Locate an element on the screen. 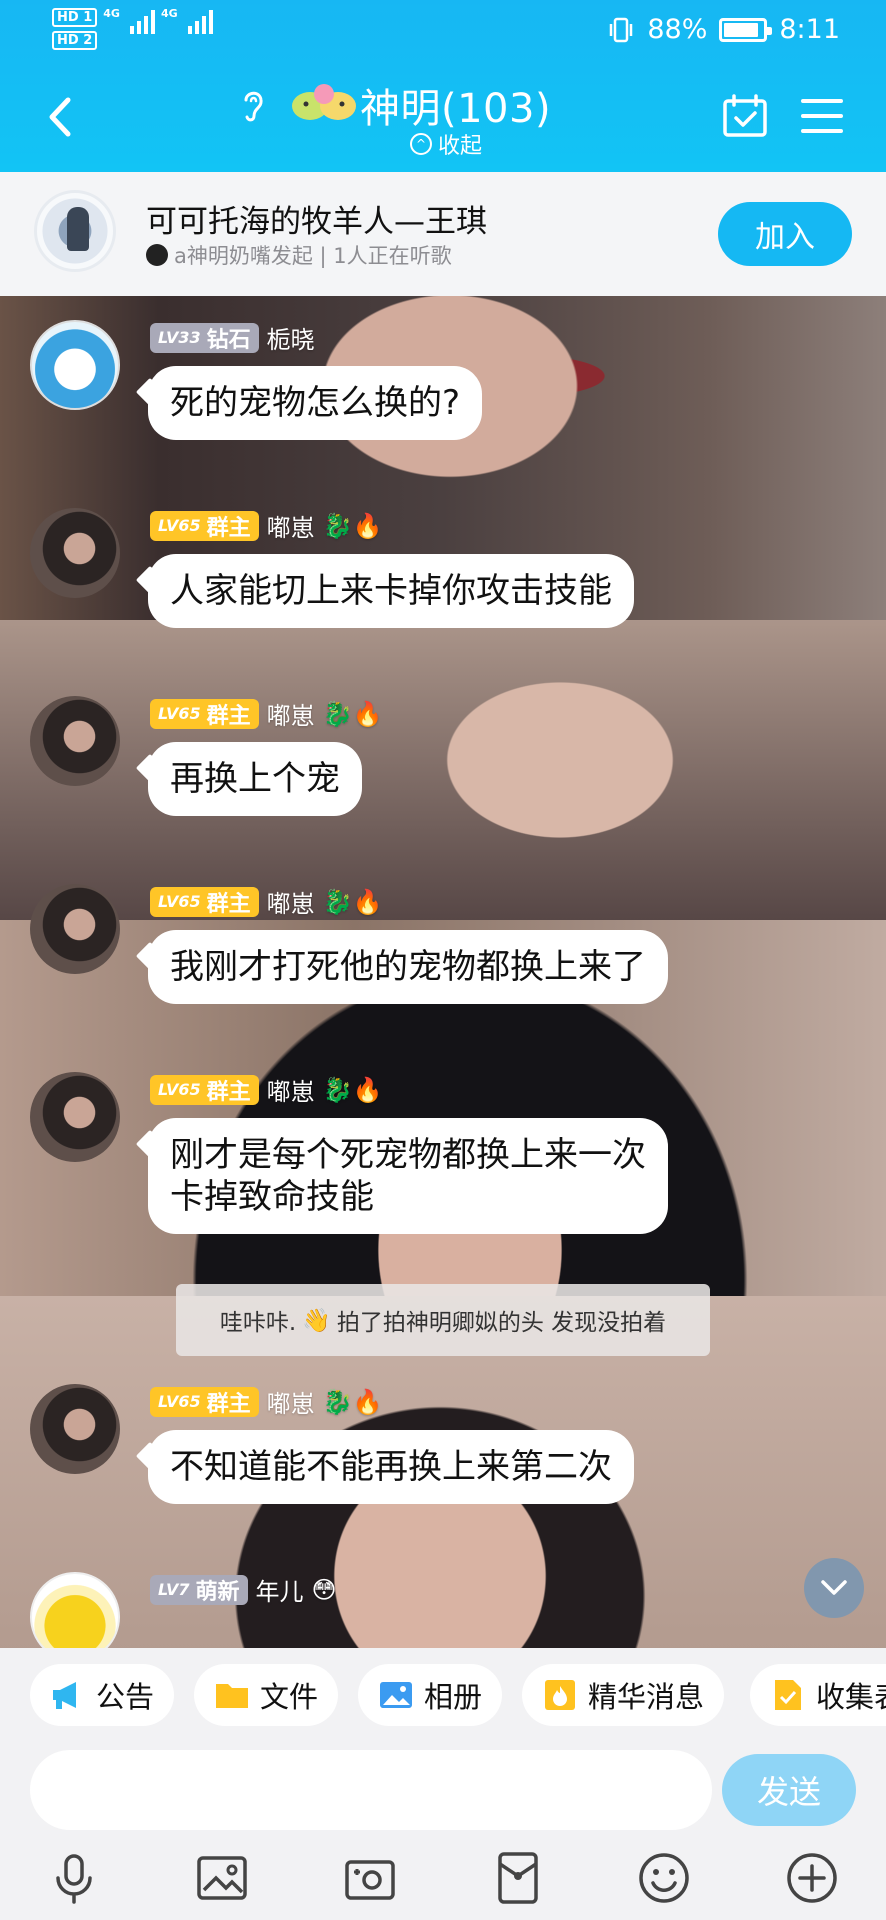 The height and width of the screenshot is (1920, 886). plus-icon is located at coordinates (812, 1878).